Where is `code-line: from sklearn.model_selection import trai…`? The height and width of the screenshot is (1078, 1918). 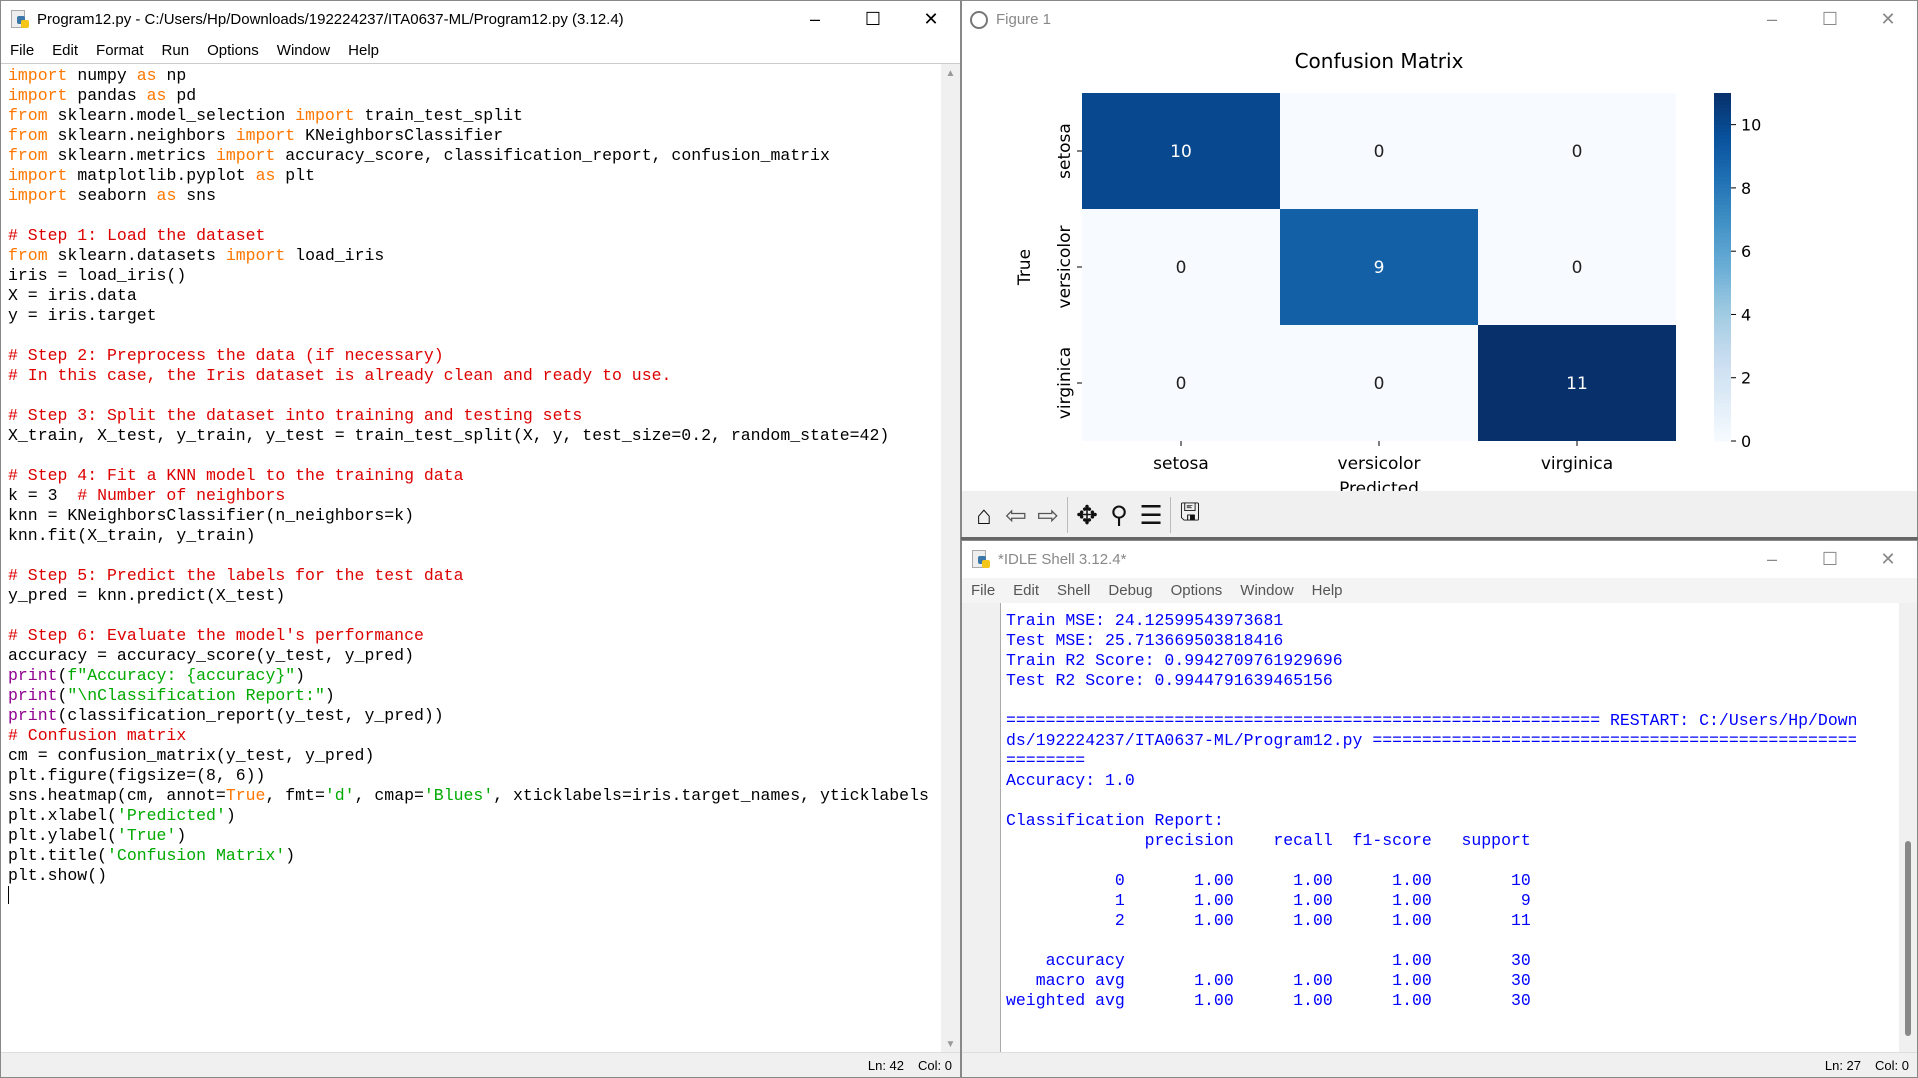 code-line: from sklearn.model_selection import trai… is located at coordinates (473, 116).